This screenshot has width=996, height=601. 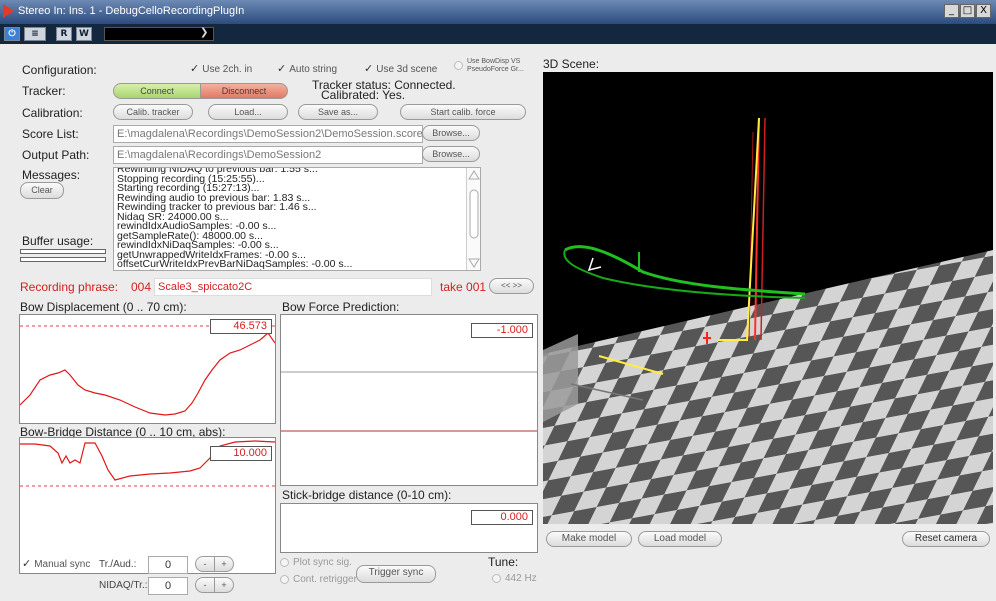 I want to click on host-toolbar: ⏻ ≡ R W ❯, so click(x=498, y=34).